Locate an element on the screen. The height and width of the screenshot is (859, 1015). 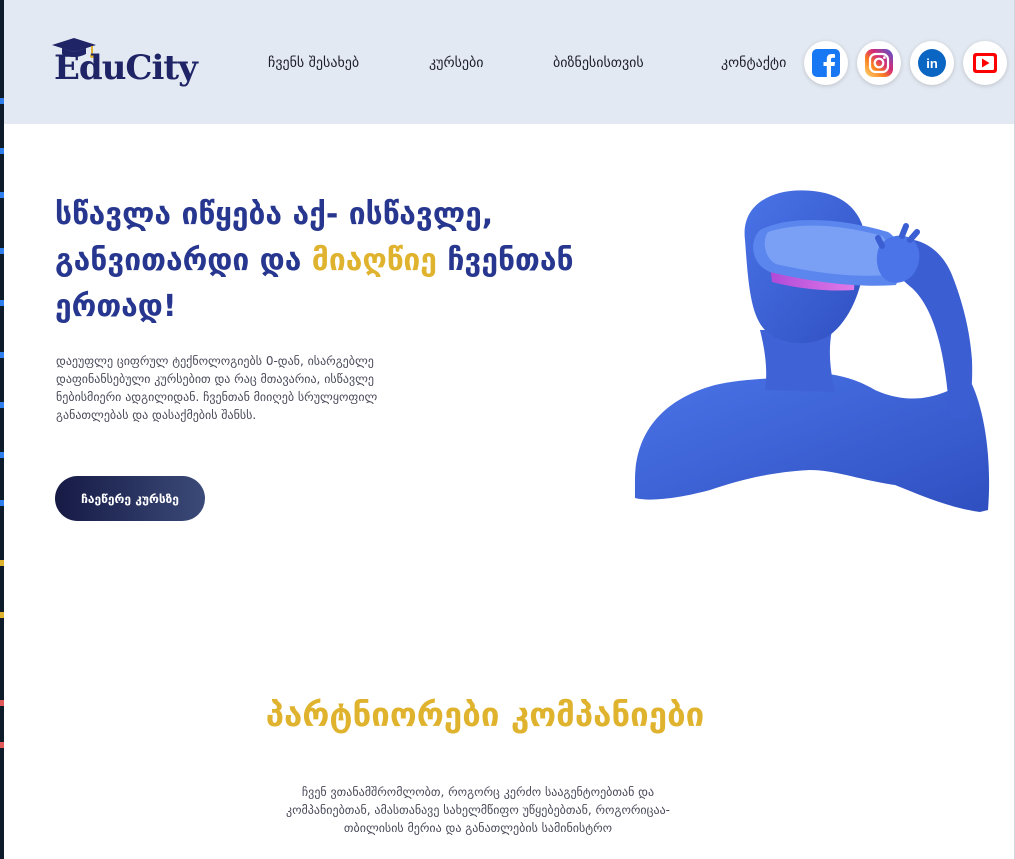
nav-item-courses: კურსები is located at coordinates (456, 63).